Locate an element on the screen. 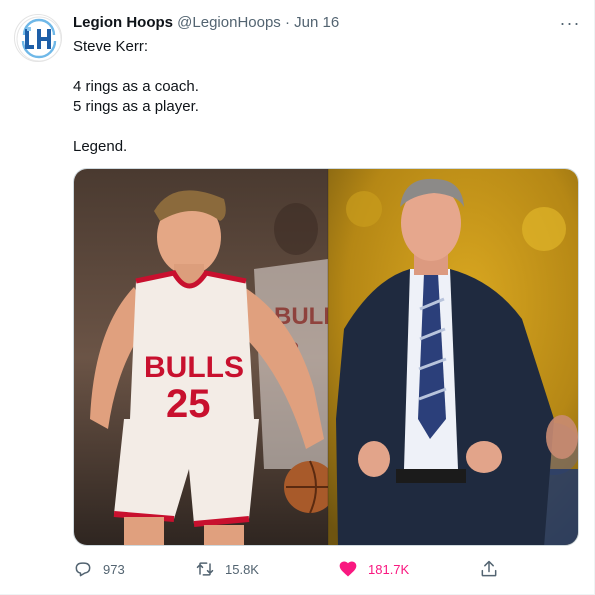 The image size is (595, 595). reply-count: 973 is located at coordinates (114, 569).